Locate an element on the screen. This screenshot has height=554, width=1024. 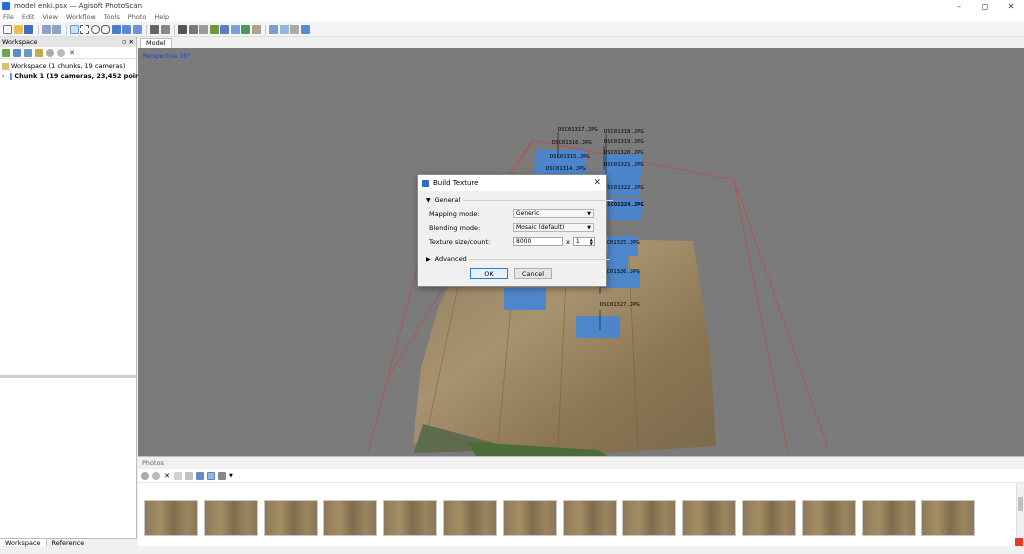
minimize-button: – is located at coordinates (959, 6).